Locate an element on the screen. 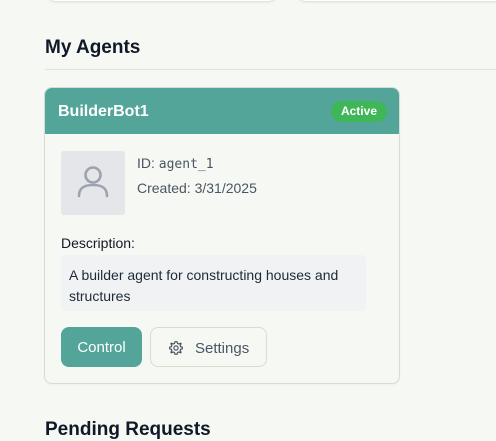  agent-id-value: agent_1 is located at coordinates (186, 164).